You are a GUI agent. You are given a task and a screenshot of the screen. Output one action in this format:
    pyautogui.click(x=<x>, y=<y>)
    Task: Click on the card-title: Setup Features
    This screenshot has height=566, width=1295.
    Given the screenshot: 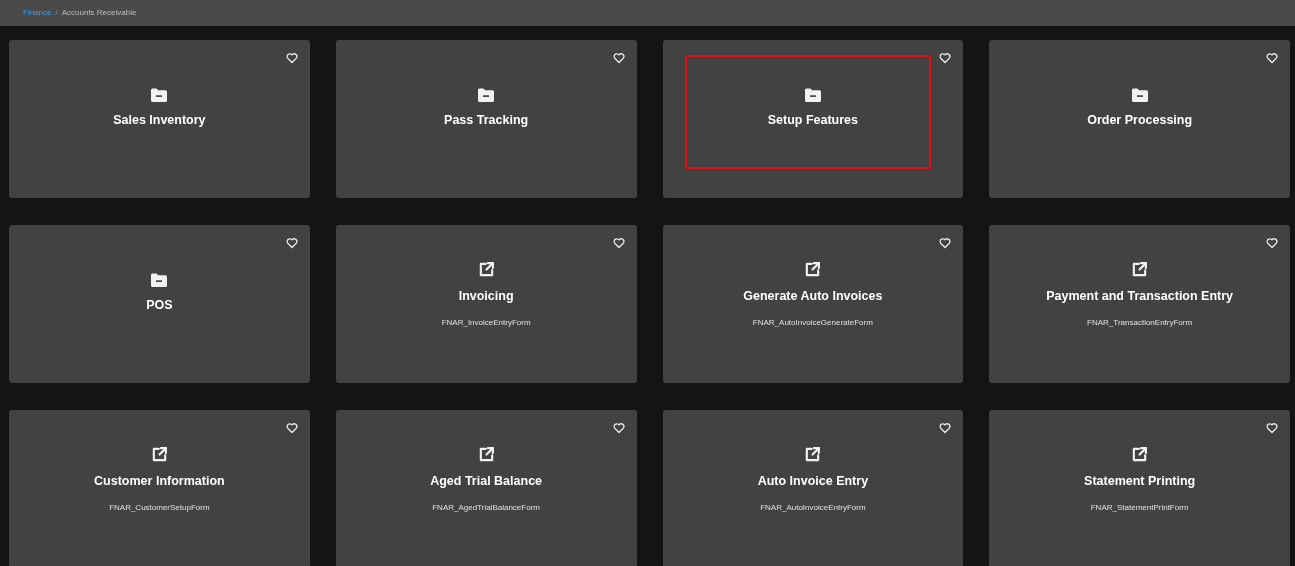 What is the action you would take?
    pyautogui.click(x=813, y=120)
    